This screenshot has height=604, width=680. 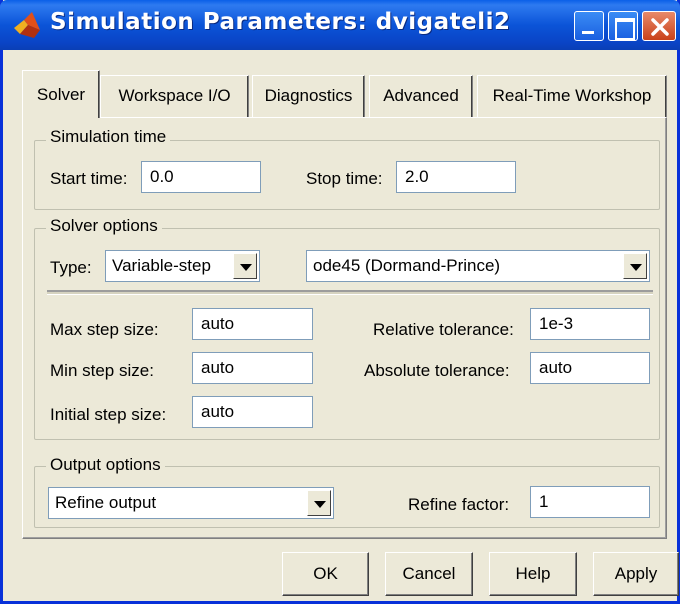 What do you see at coordinates (590, 368) in the screenshot?
I see `absolute-tolerance-input: auto` at bounding box center [590, 368].